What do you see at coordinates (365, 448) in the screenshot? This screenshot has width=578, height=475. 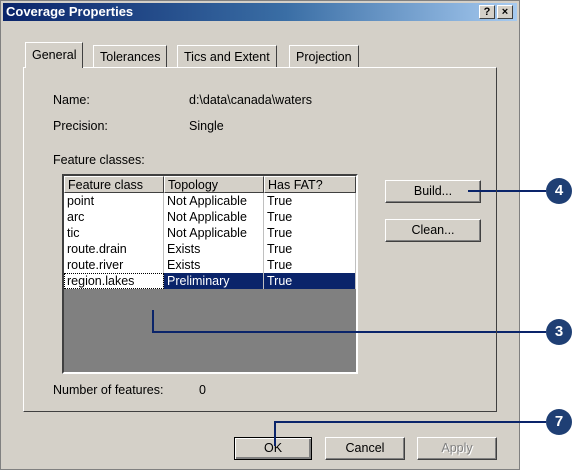 I see `cancel-button: Cancel` at bounding box center [365, 448].